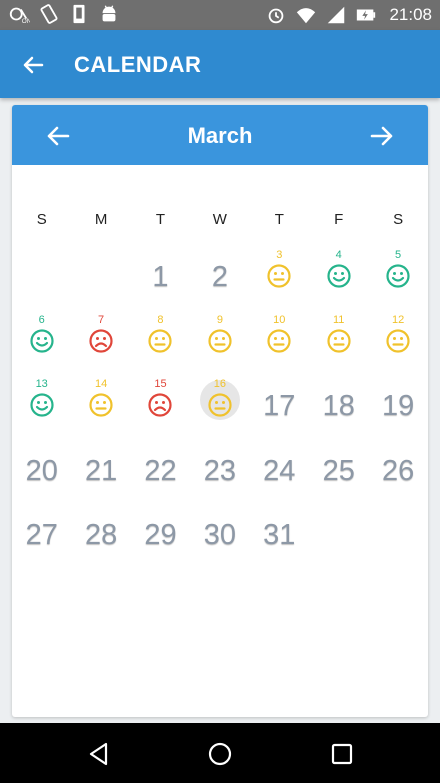  I want to click on calendar-day-23: 23, so click(219, 471).